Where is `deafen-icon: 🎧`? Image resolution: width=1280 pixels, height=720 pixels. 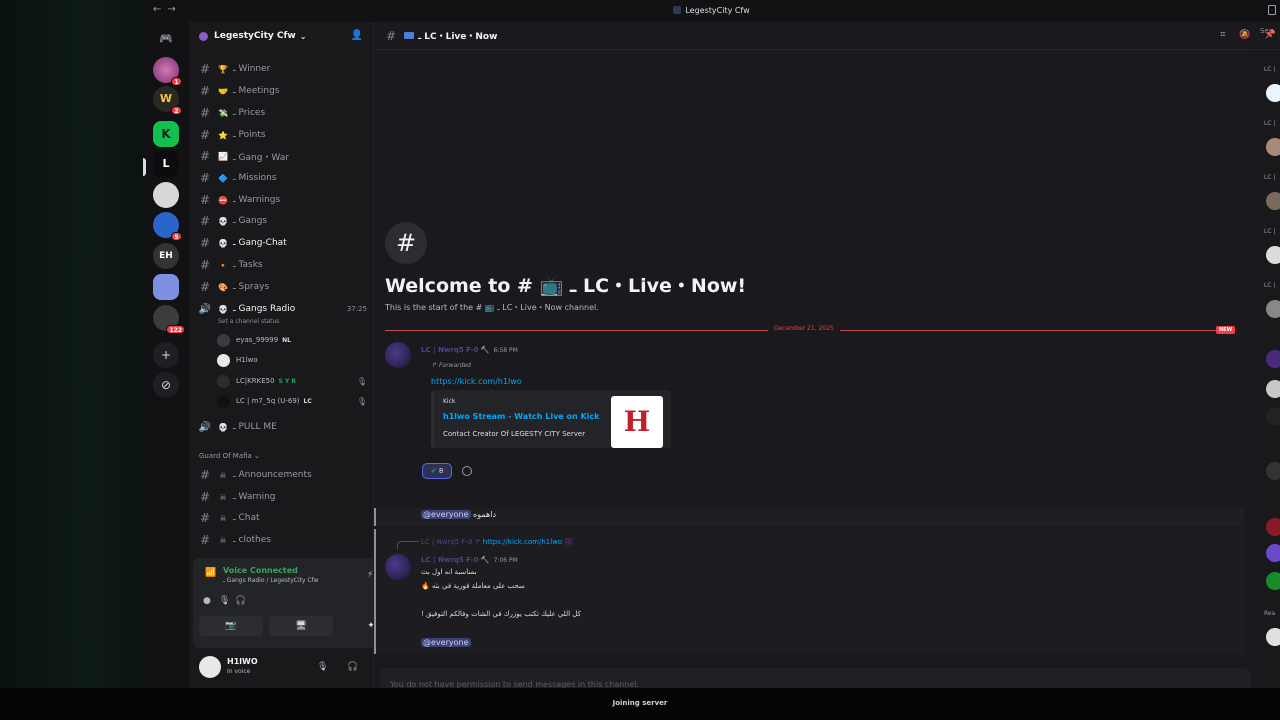
deafen-icon: 🎧 is located at coordinates (241, 601).